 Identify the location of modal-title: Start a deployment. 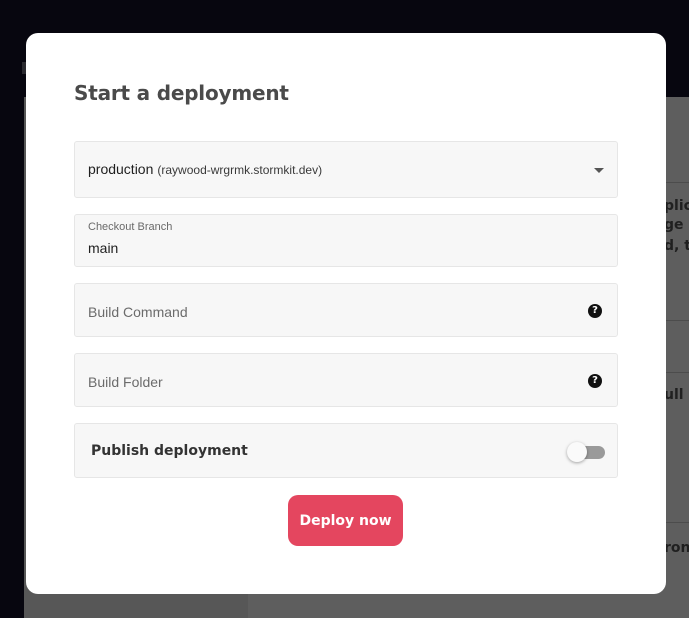
(181, 93).